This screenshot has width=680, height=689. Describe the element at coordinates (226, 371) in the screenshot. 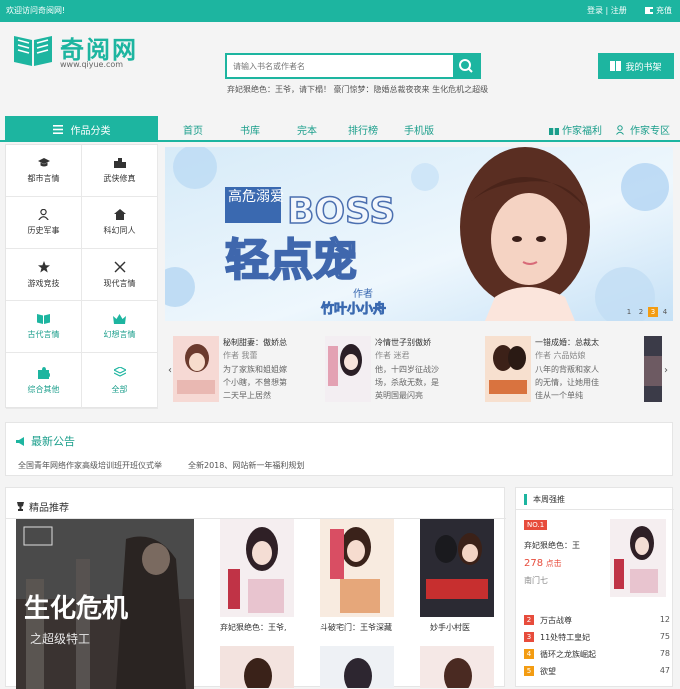

I see `slider-book: 秘制甜妻：傲娇总 作者 我蕾 为了家族和姐姐嫁个小瞎，不曾想第二天早上居然` at that location.